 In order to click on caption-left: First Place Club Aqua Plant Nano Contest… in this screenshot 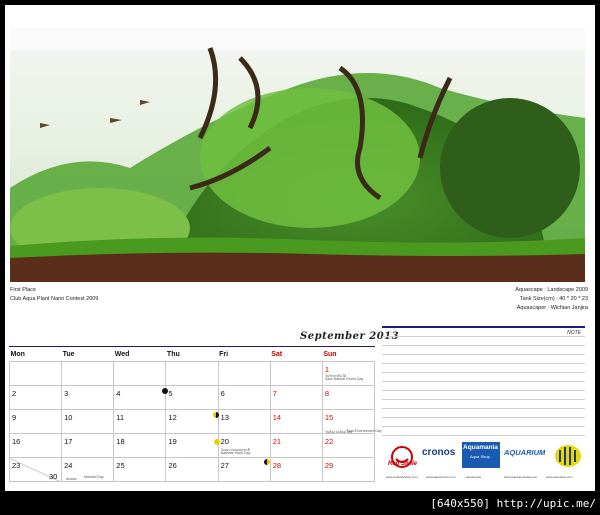, I will do `click(54, 295)`.